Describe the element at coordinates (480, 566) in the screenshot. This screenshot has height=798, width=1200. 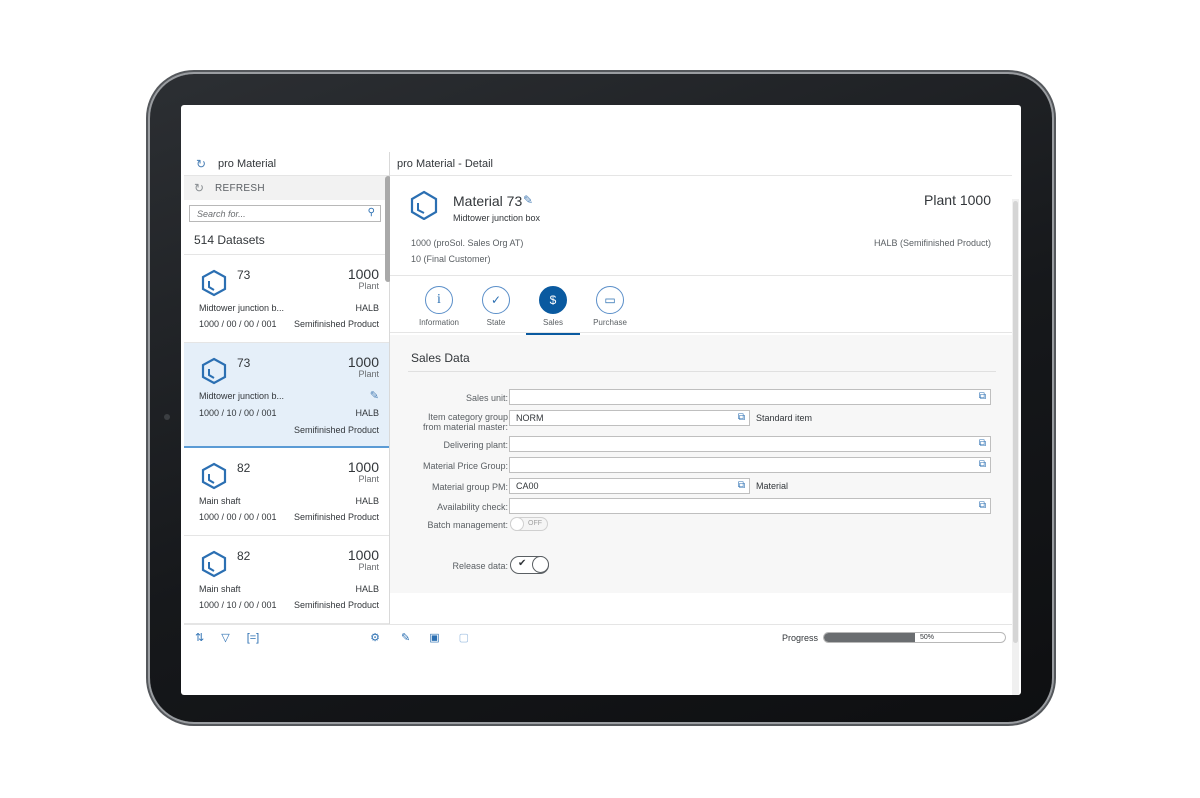
I see `release-label: Release data:` at that location.